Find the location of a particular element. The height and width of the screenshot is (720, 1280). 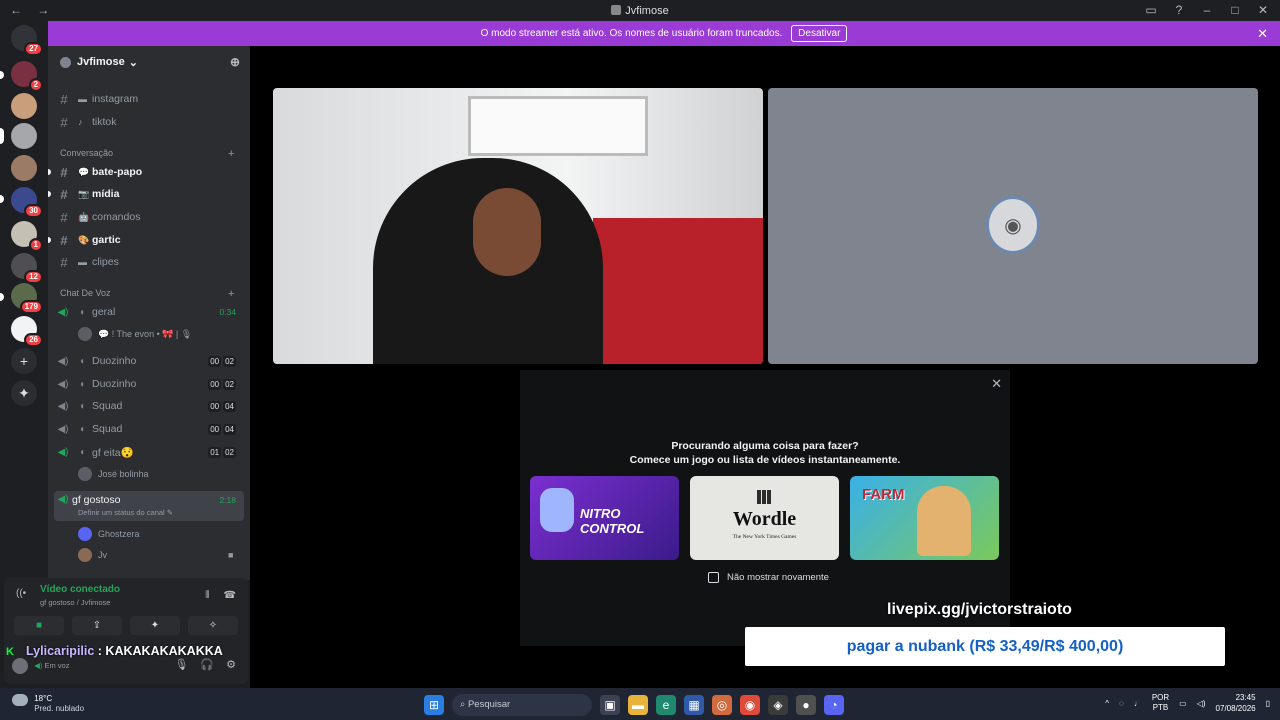

voice-channel-gf-eita: ◀) ◖ gf eita😯 01 02 is located at coordinates (149, 452).